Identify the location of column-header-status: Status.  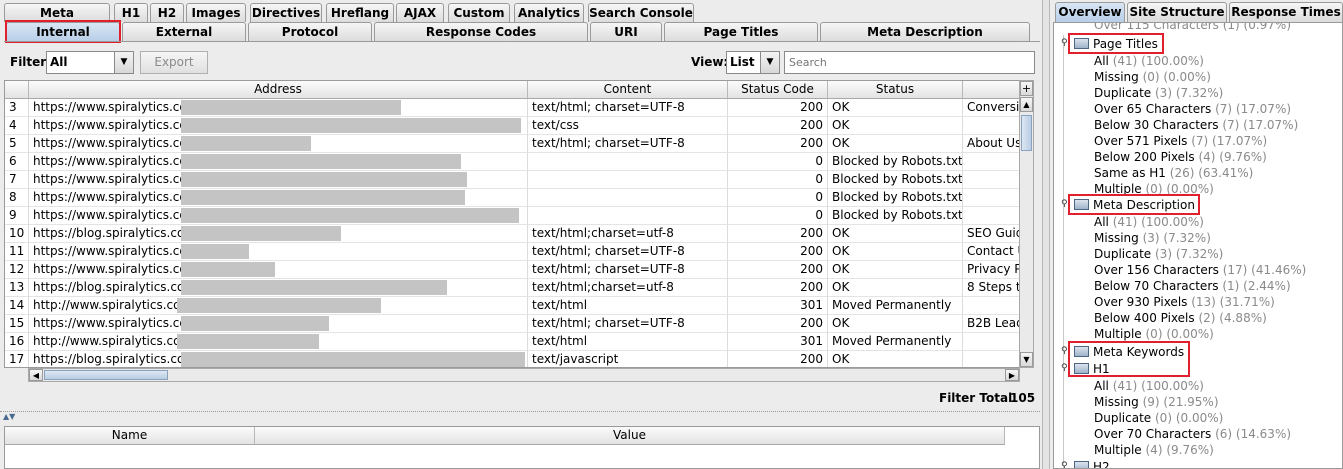
(895, 90).